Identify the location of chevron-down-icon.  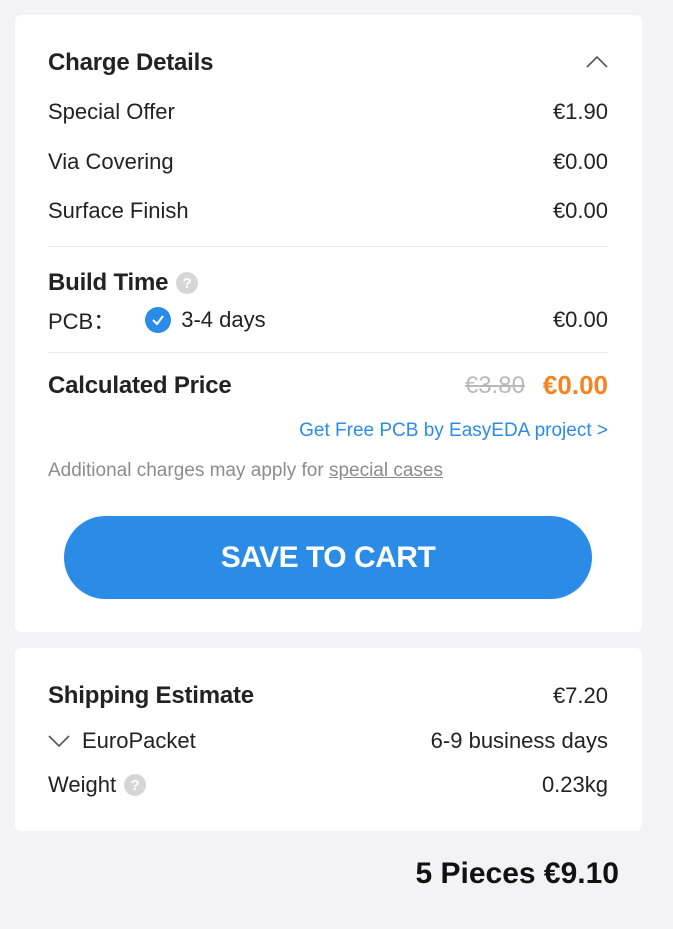
(59, 741).